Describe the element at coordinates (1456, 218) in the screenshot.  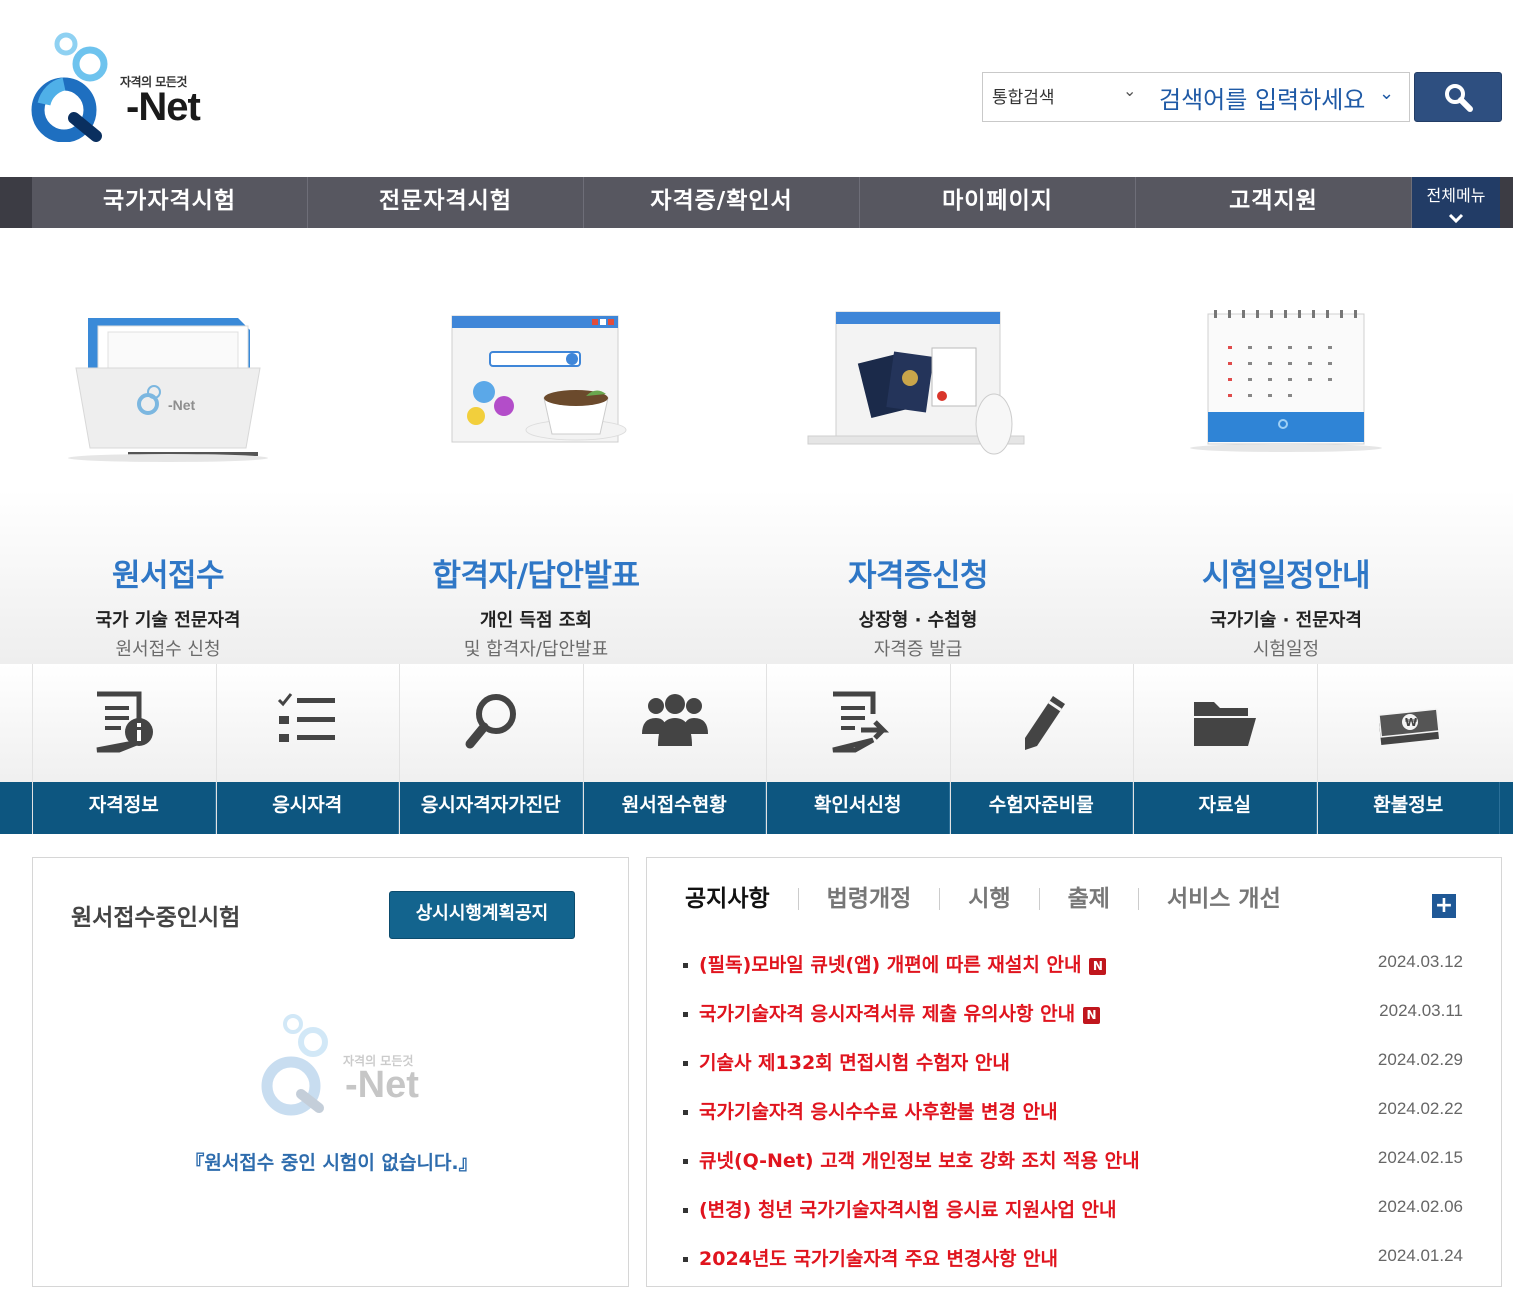
I see `chevron-down-icon` at that location.